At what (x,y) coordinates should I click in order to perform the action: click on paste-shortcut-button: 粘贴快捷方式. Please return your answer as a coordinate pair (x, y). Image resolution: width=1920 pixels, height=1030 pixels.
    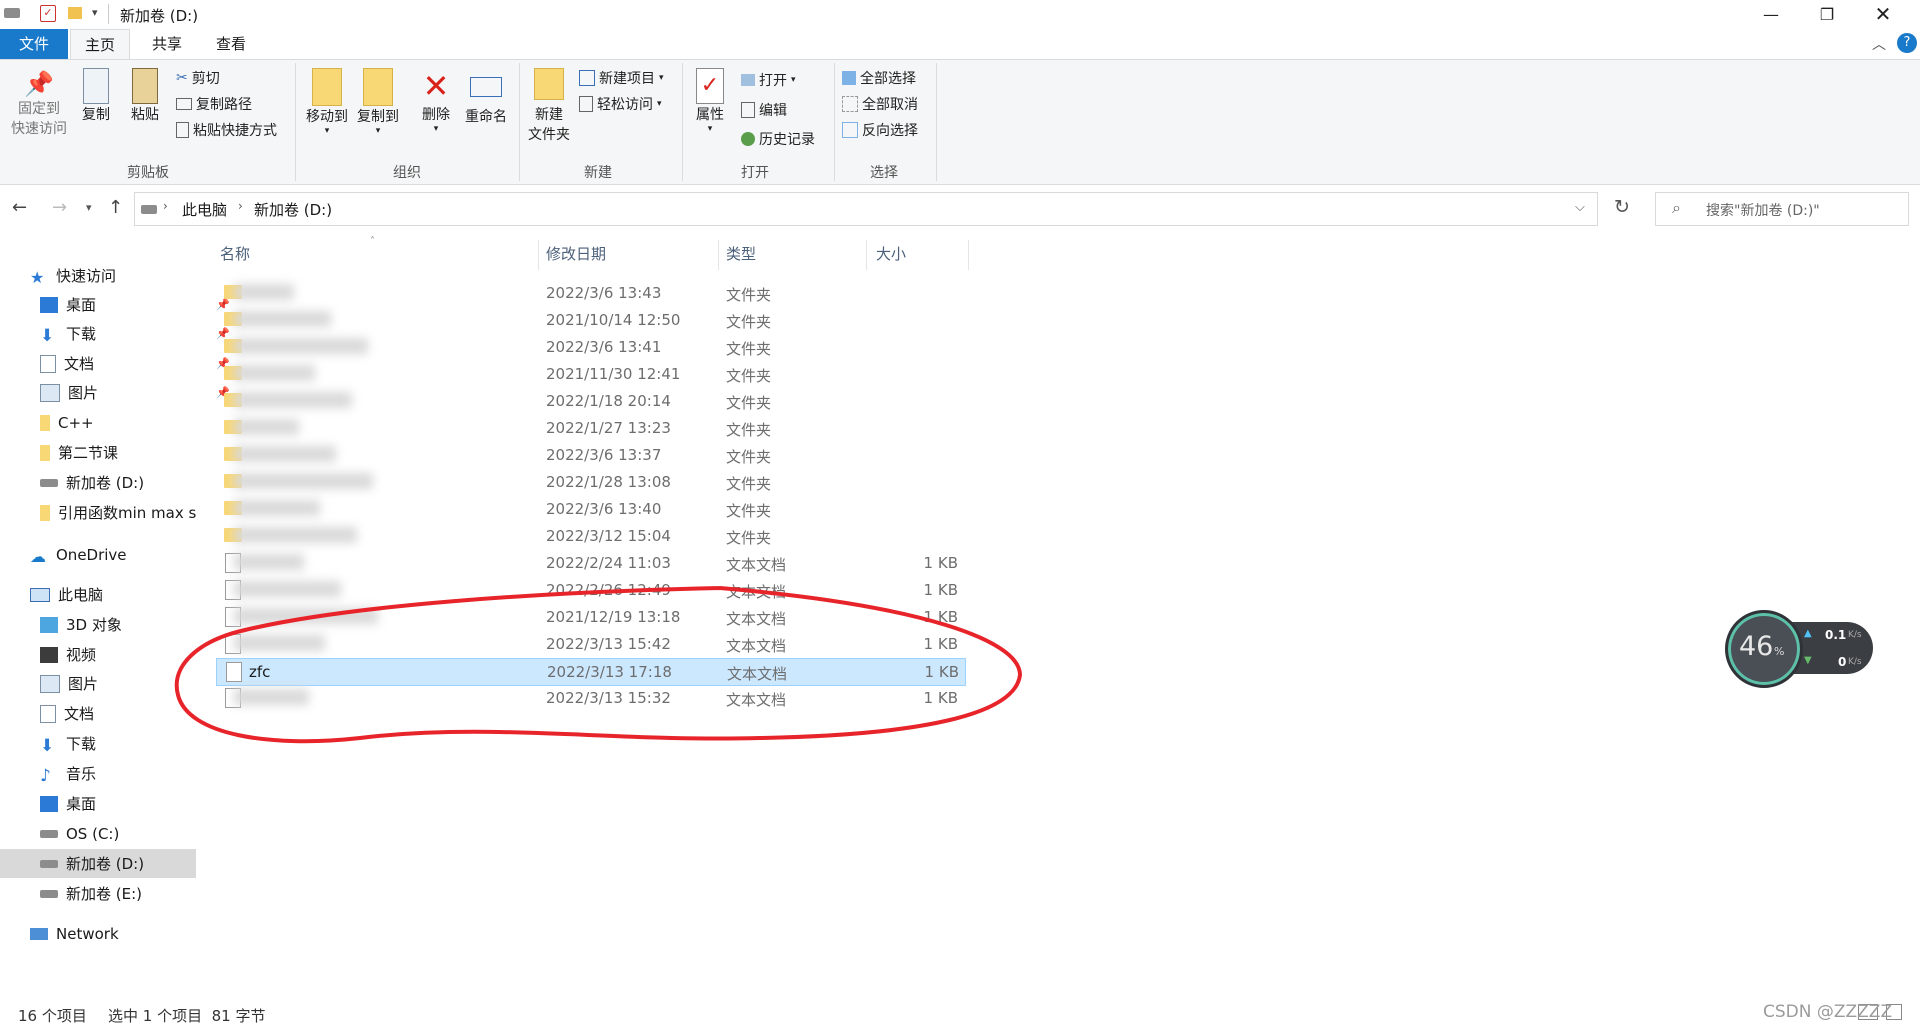
    Looking at the image, I should click on (226, 130).